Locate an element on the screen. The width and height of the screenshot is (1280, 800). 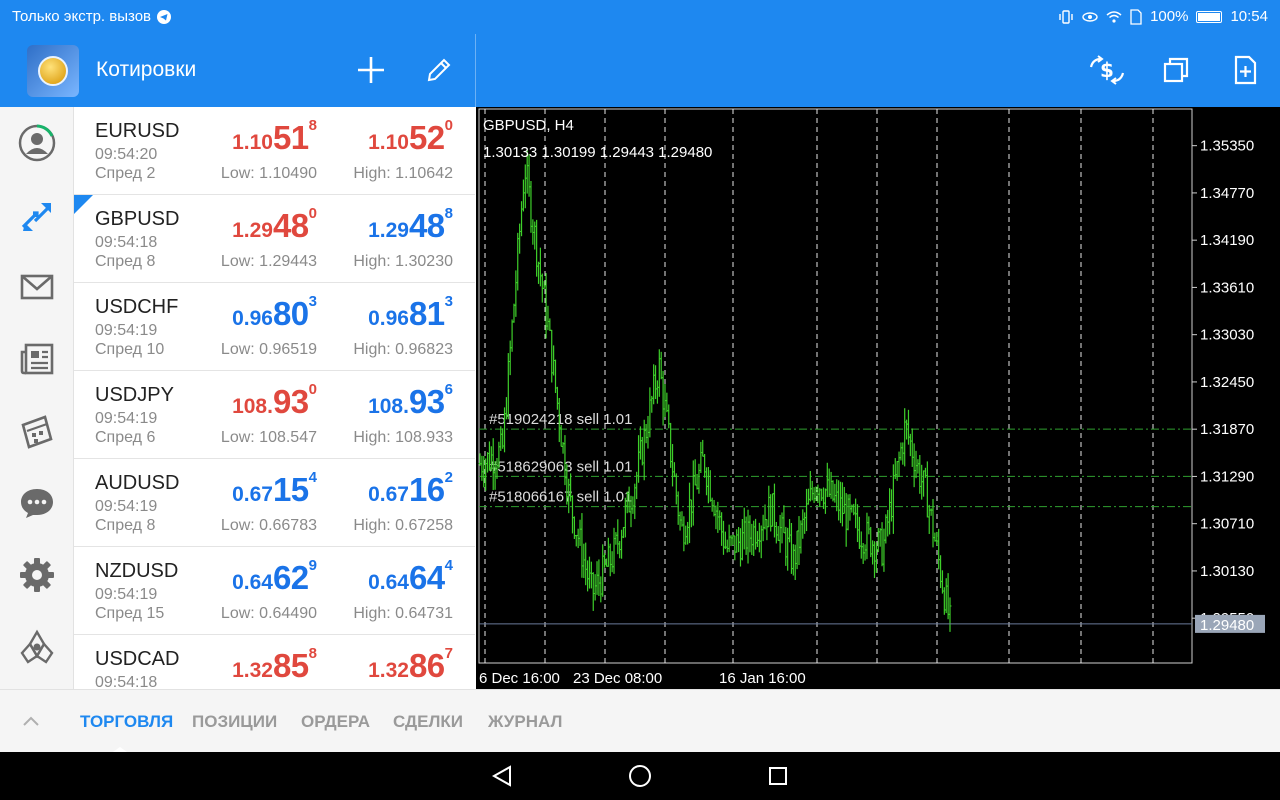
ask-price-fraction: 7 is located at coordinates (448, 653).